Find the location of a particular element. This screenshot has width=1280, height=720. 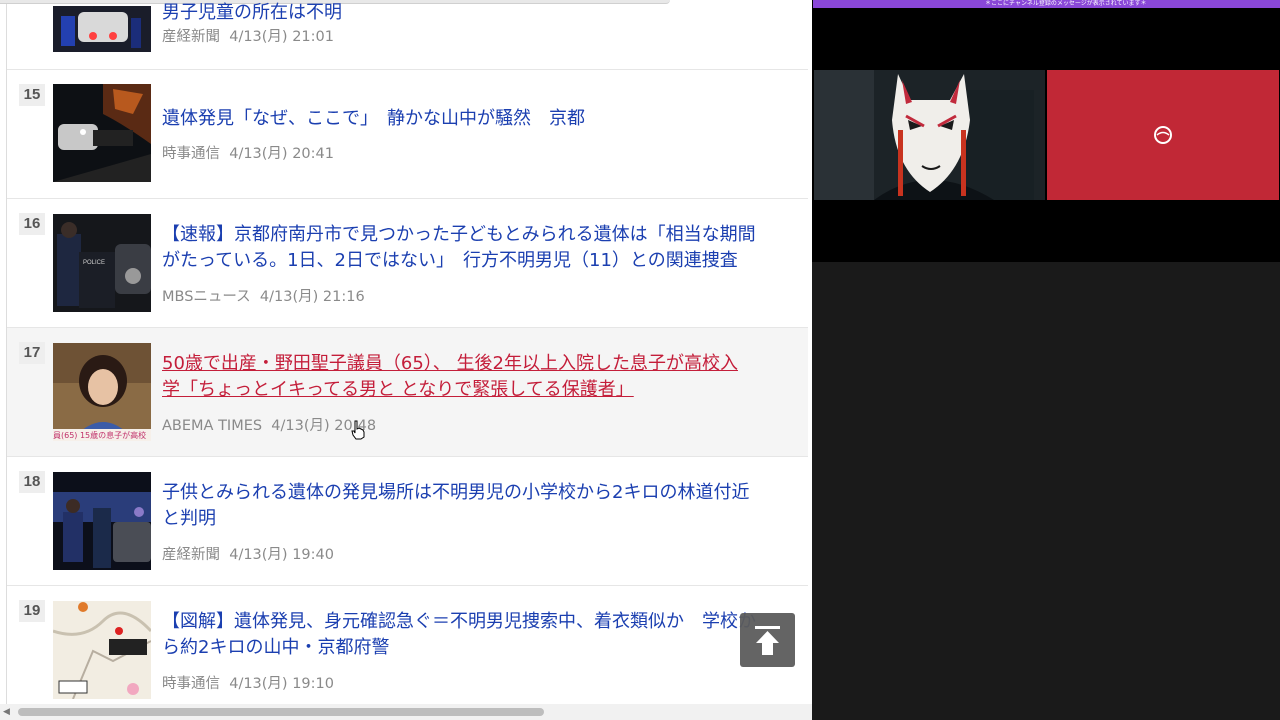

news-meta: ABEMA TIMES 4/13(月) 20:48 is located at coordinates (269, 424).